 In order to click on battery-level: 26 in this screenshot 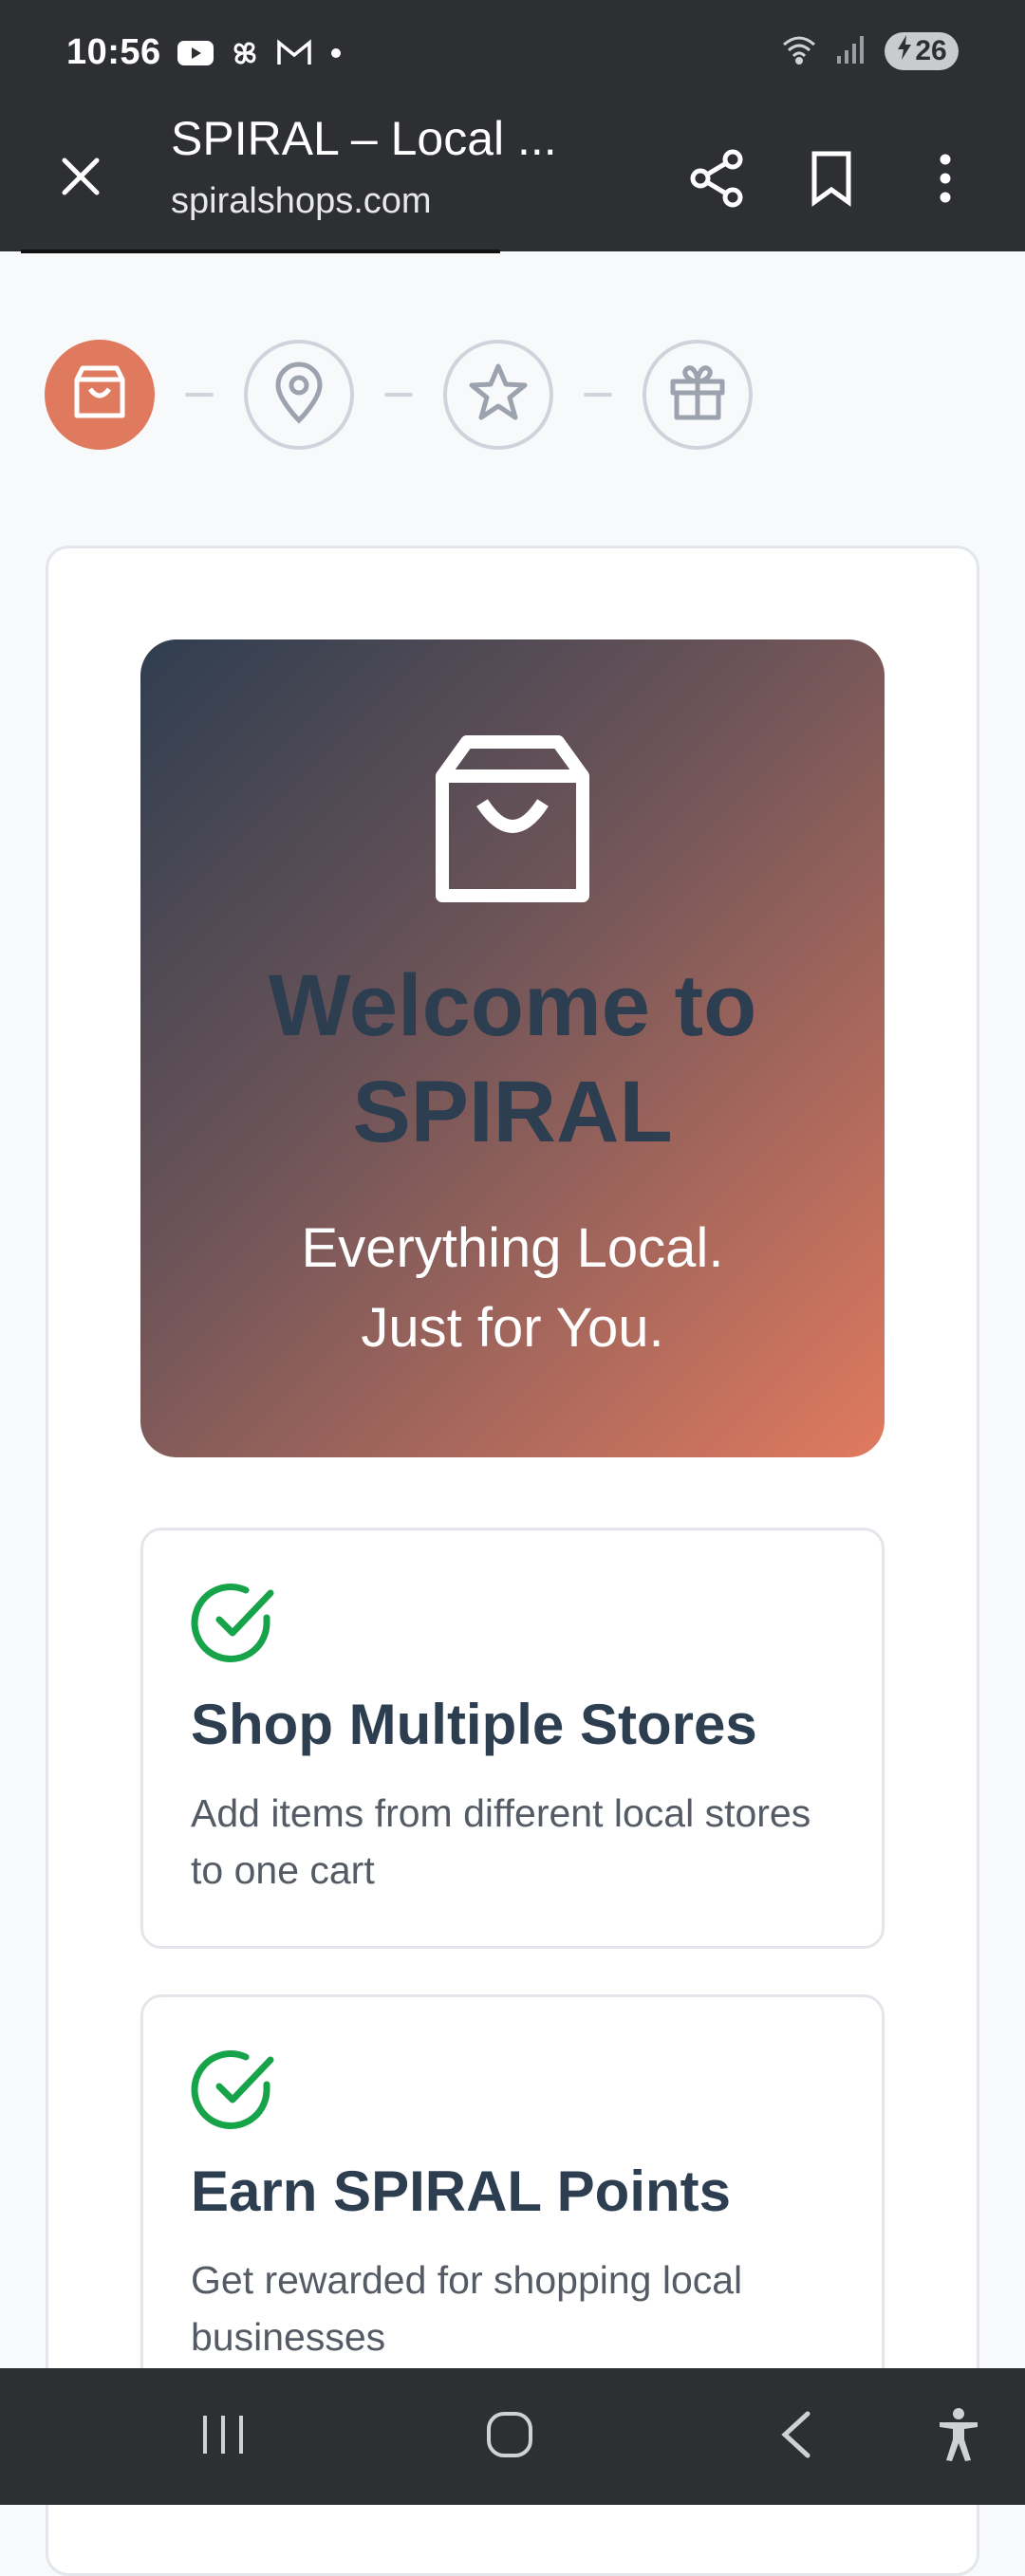, I will do `click(931, 50)`.